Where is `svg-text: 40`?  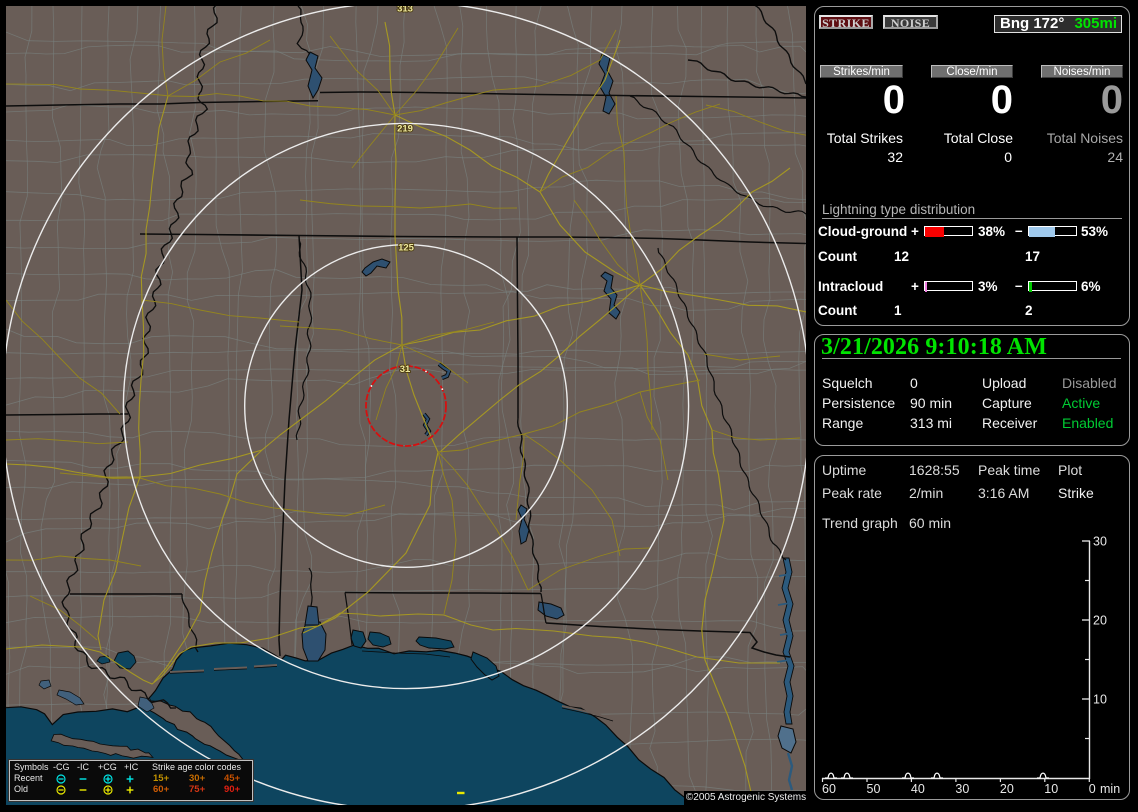 svg-text: 40 is located at coordinates (918, 789).